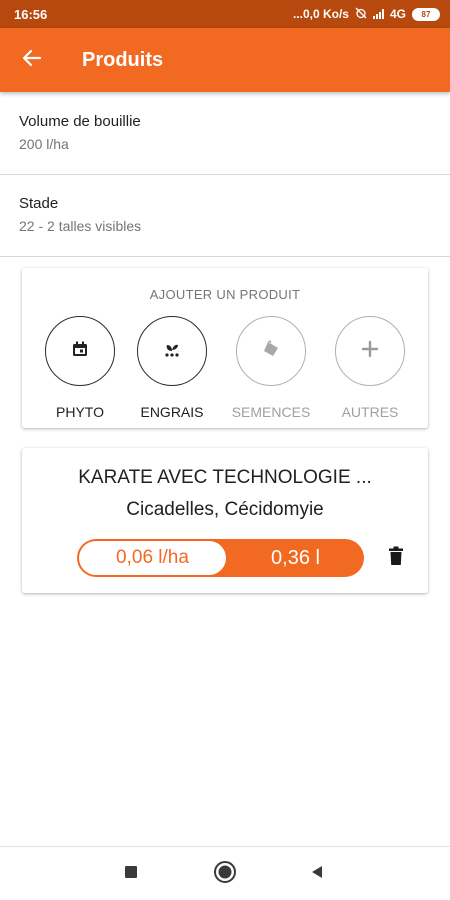 This screenshot has width=450, height=900. Describe the element at coordinates (80, 368) in the screenshot. I see `category-phyto-button: PHYTO` at that location.